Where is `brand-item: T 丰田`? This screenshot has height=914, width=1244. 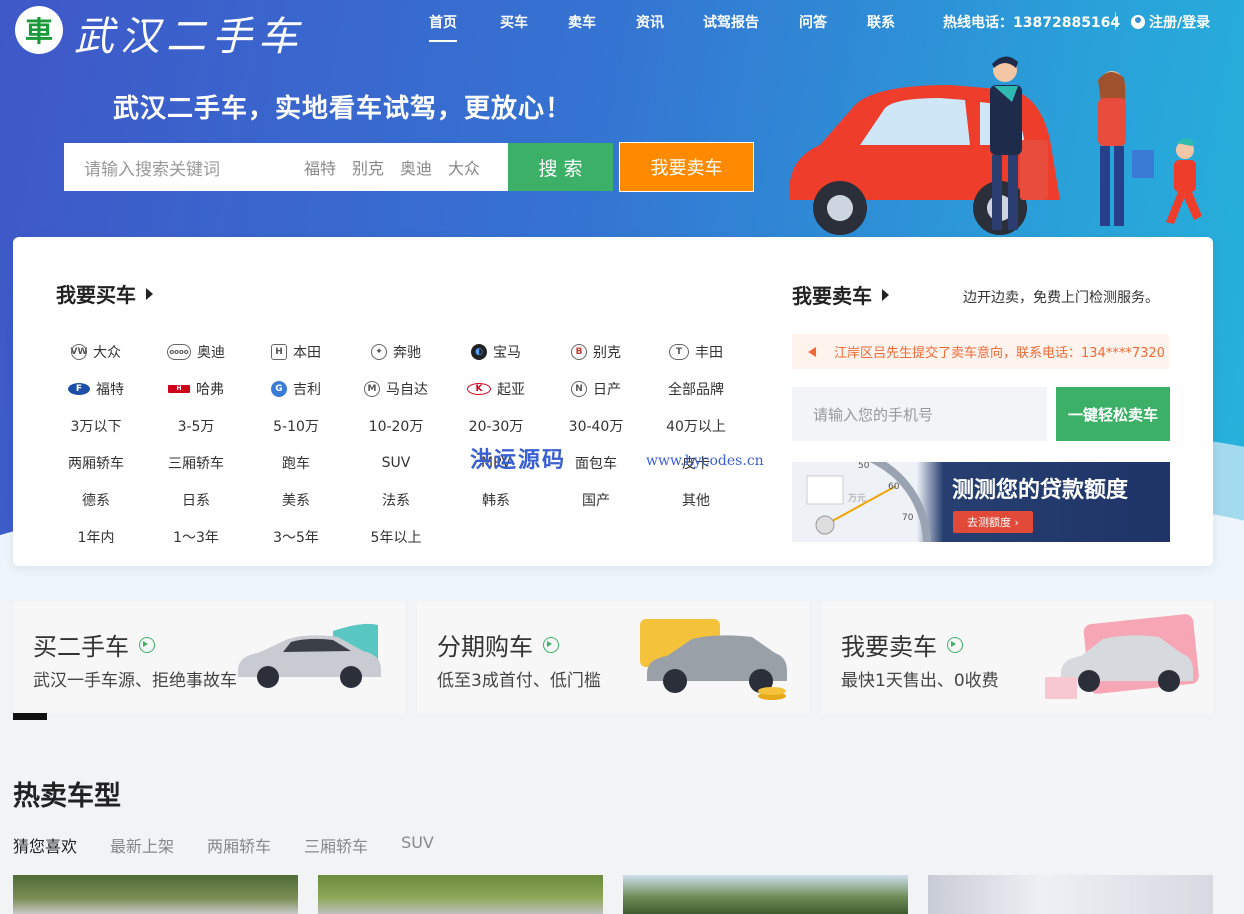
brand-item: T 丰田 is located at coordinates (696, 352).